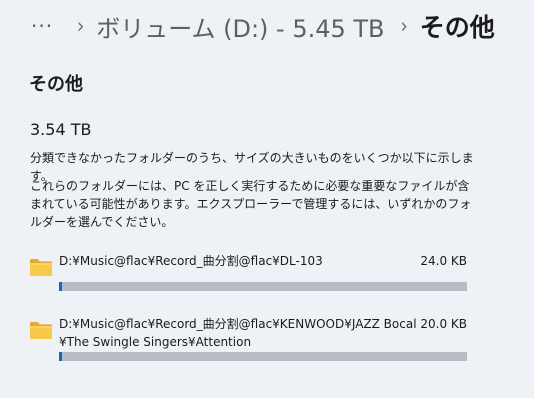  Describe the element at coordinates (56, 84) in the screenshot. I see `section-title: その他` at that location.